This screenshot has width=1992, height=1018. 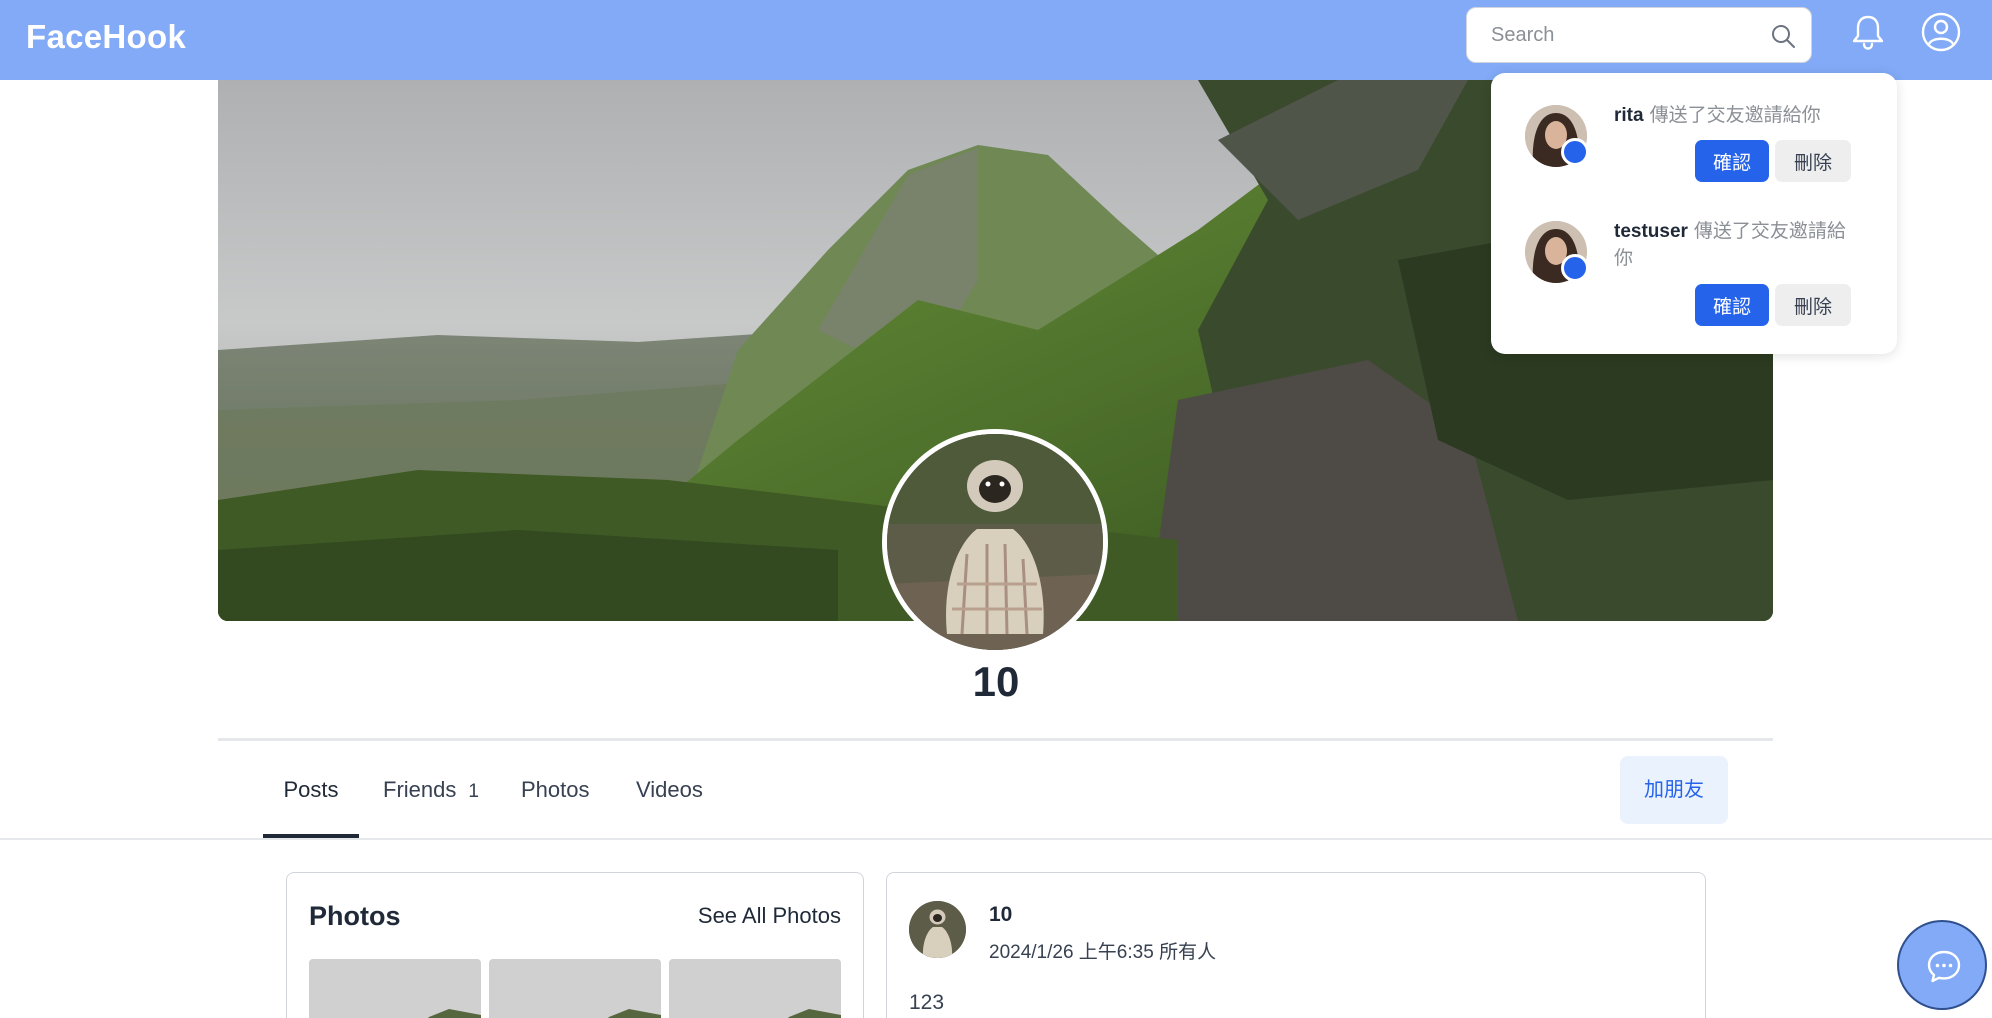 I want to click on friend-request-message: 傳送了交友邀請給你, so click(x=1735, y=115).